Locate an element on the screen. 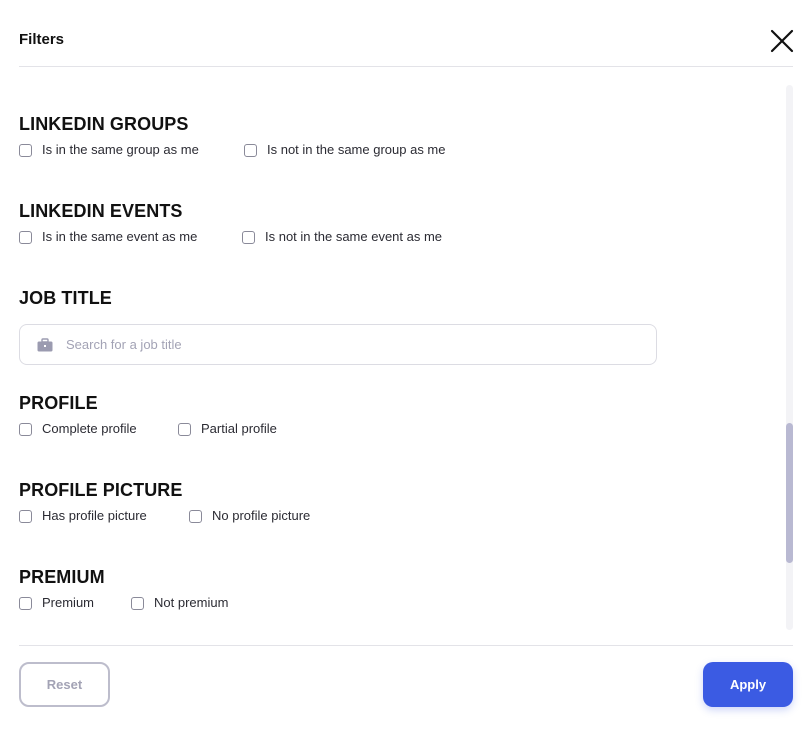 This screenshot has height=736, width=811. checkbox-not-premium: Not premium is located at coordinates (179, 603).